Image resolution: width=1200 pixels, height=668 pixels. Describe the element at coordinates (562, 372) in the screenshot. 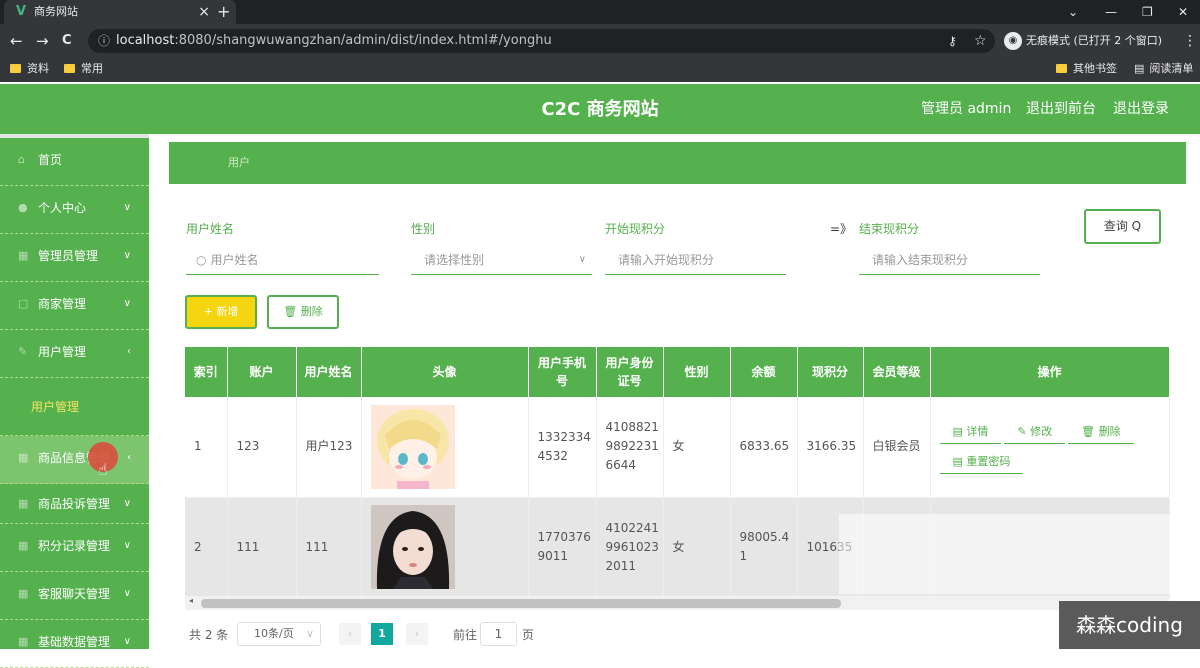

I see `column-header: 用户手机号` at that location.